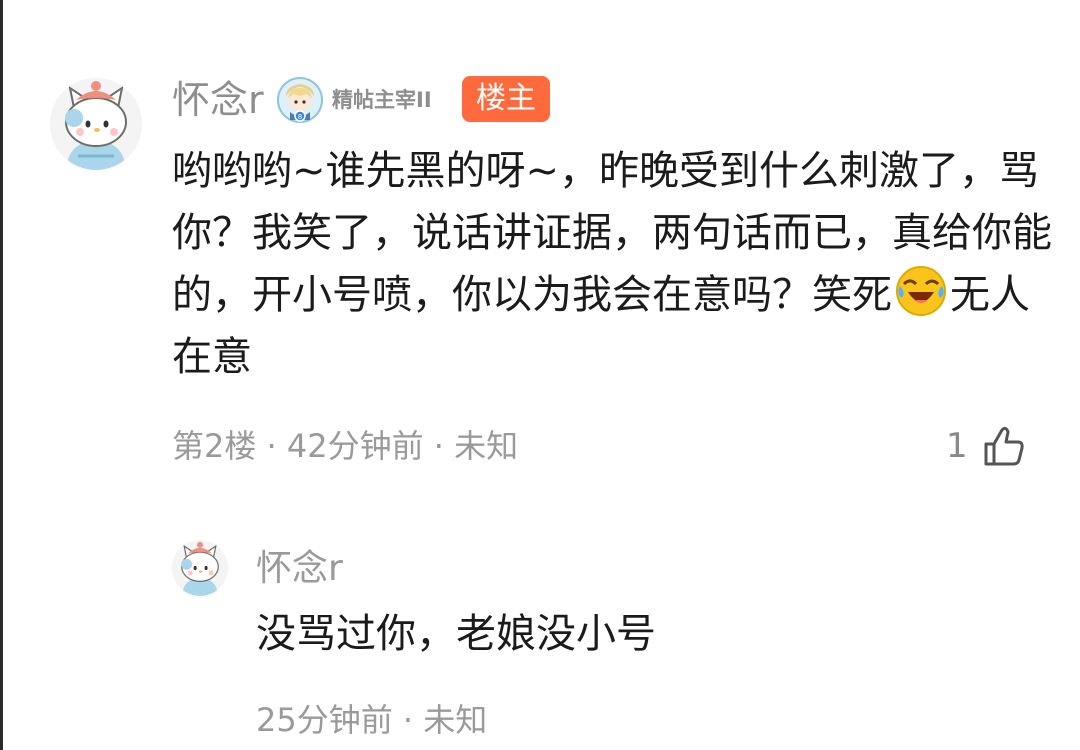 The height and width of the screenshot is (750, 1080). What do you see at coordinates (382, 100) in the screenshot?
I see `badge-label: 精帖主宰II` at bounding box center [382, 100].